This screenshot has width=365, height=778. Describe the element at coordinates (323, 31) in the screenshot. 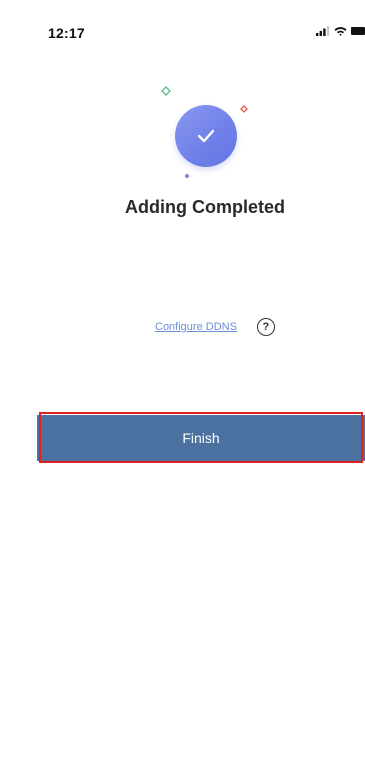

I see `signal-icon` at that location.